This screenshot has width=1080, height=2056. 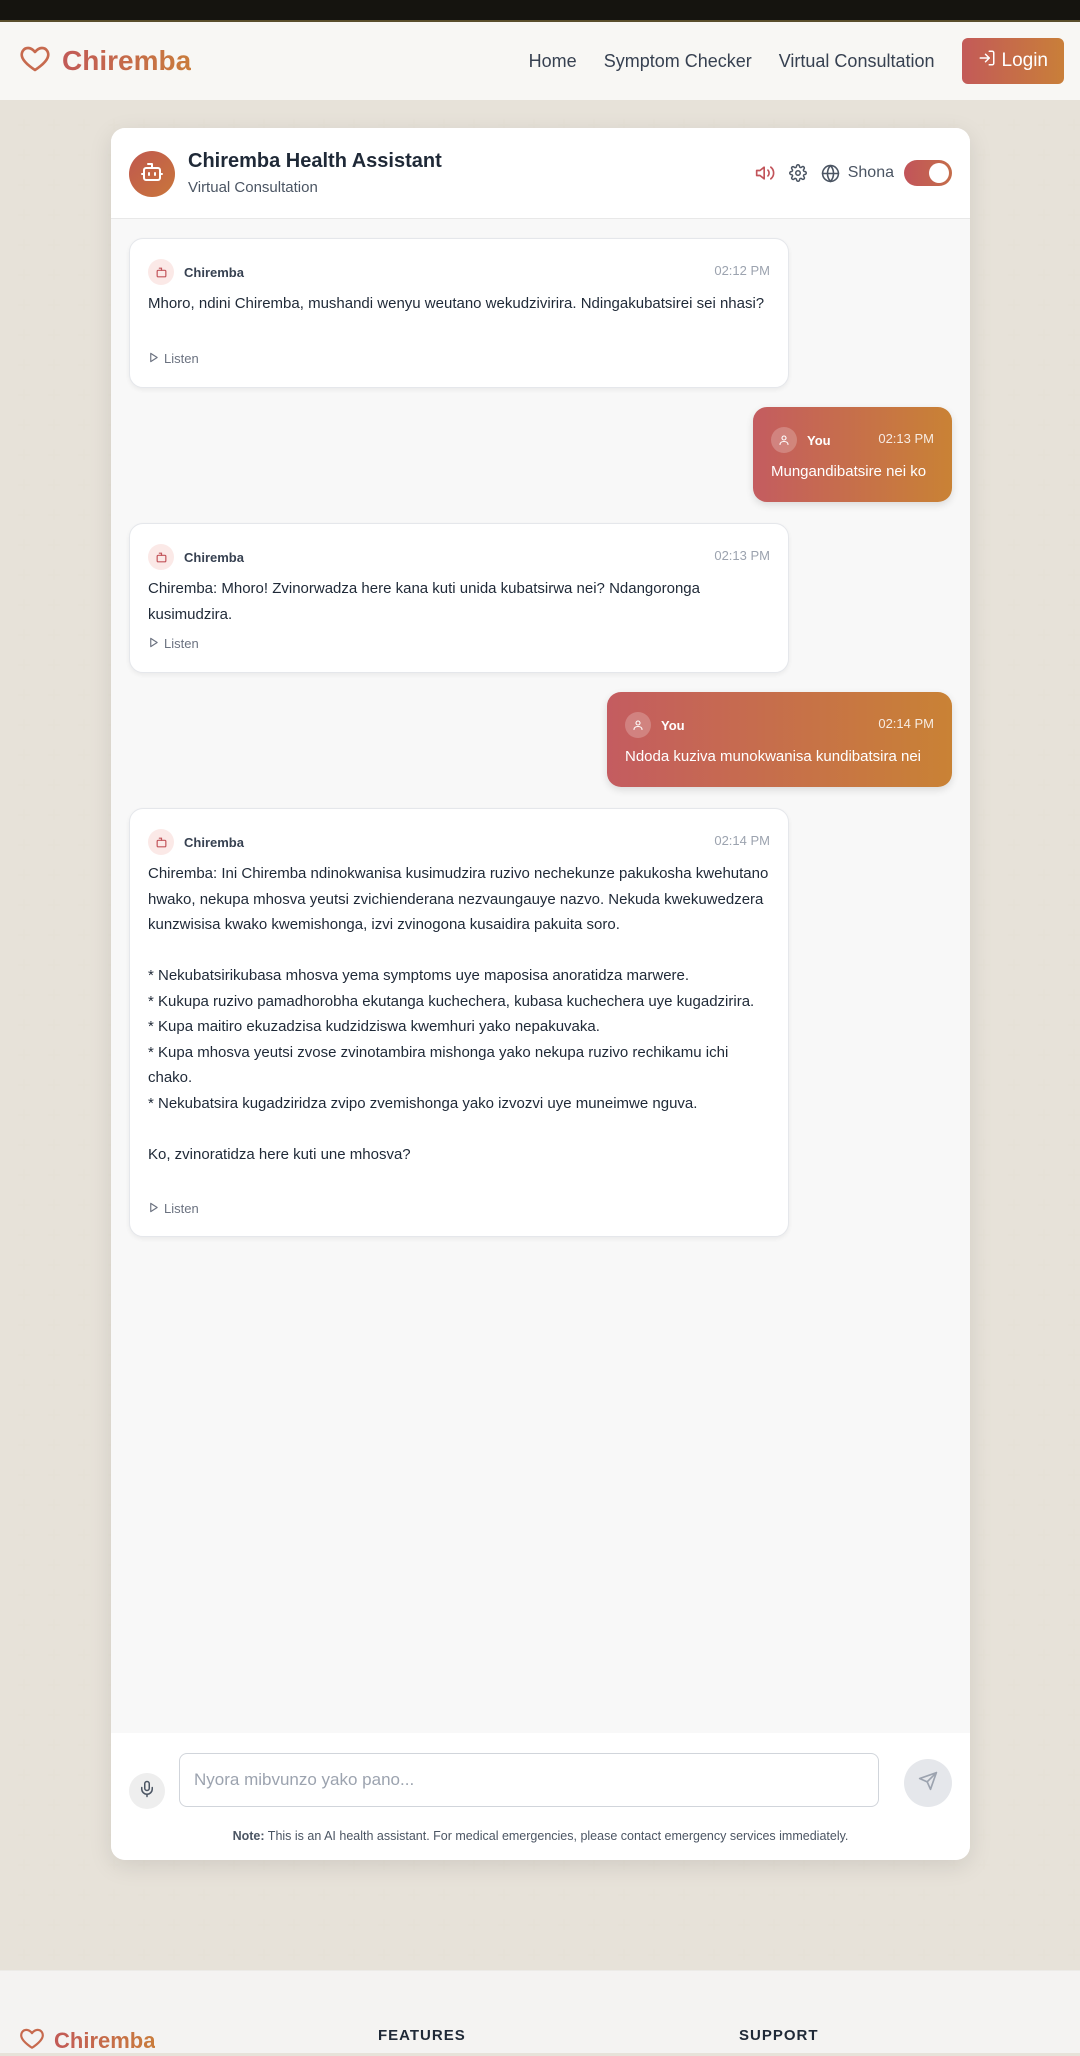 I want to click on message-text: Mungandibatsire nei ko, so click(x=849, y=471).